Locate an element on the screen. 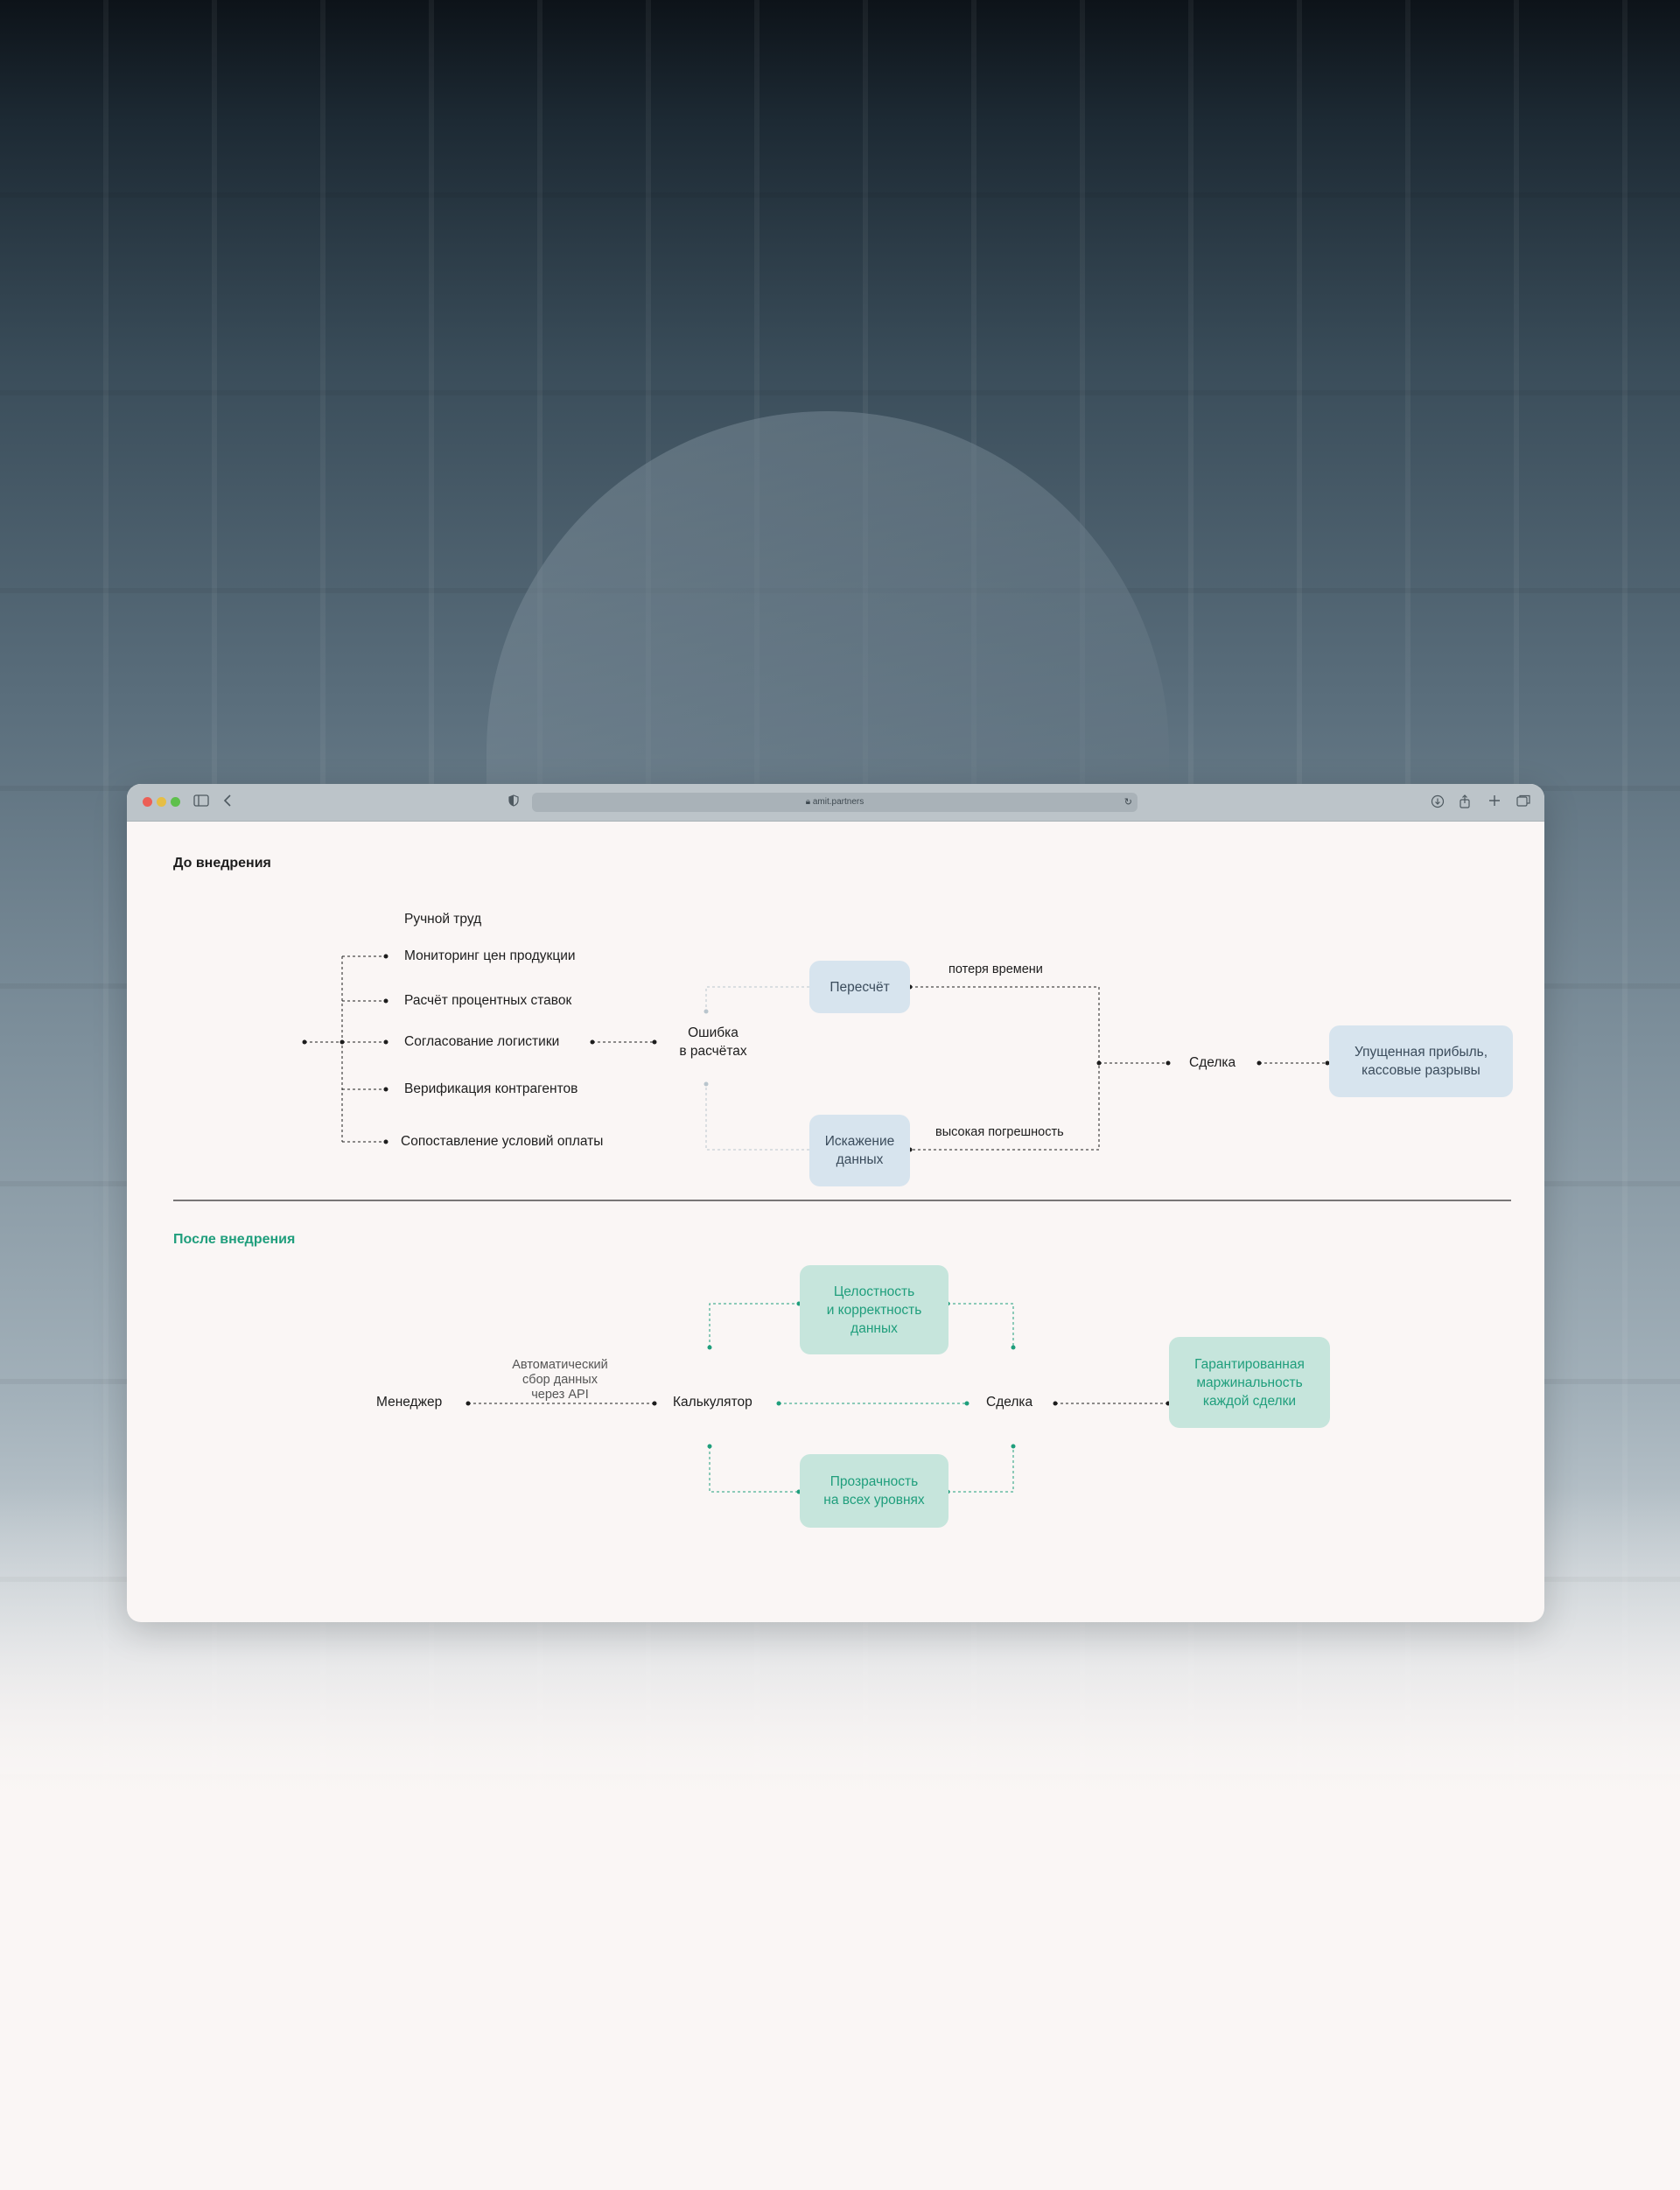 The width and height of the screenshot is (1680, 2190). lock-icon: 🔒︎ is located at coordinates (809, 802).